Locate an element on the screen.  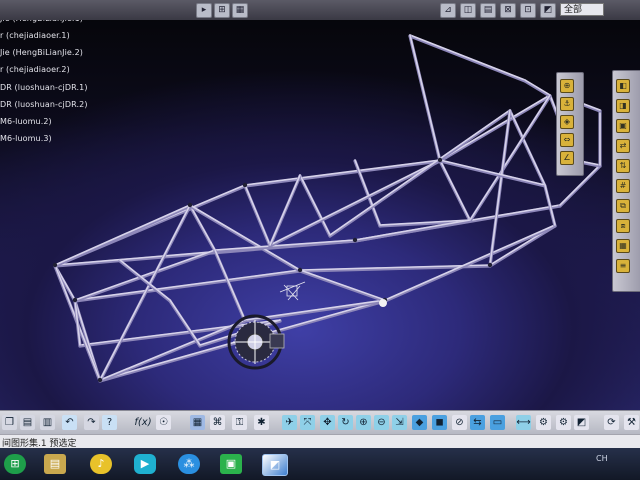
reorder-icon: ⇅ is located at coordinates (623, 166).